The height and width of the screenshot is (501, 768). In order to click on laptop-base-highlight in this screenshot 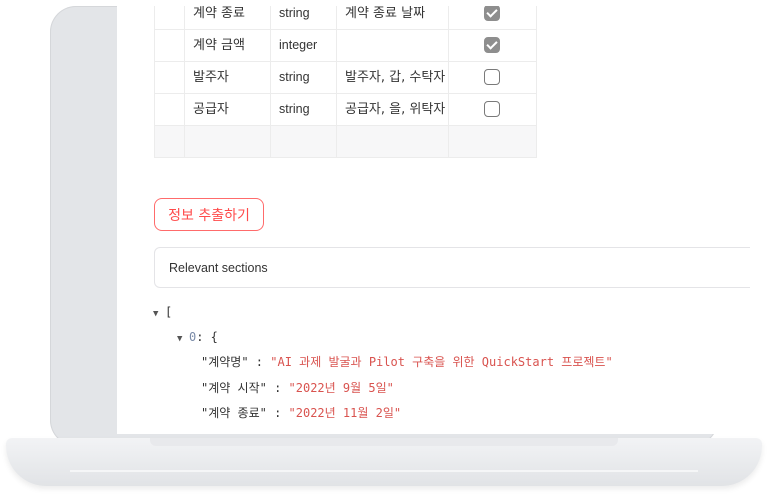, I will do `click(384, 471)`.